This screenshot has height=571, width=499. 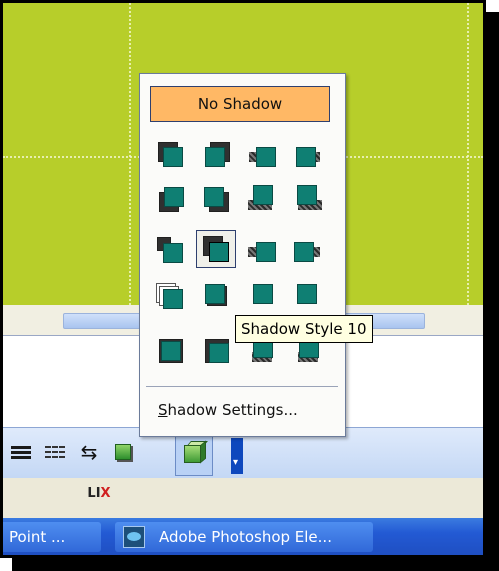 I want to click on toolbar-options-icon: ▾, so click(x=237, y=456).